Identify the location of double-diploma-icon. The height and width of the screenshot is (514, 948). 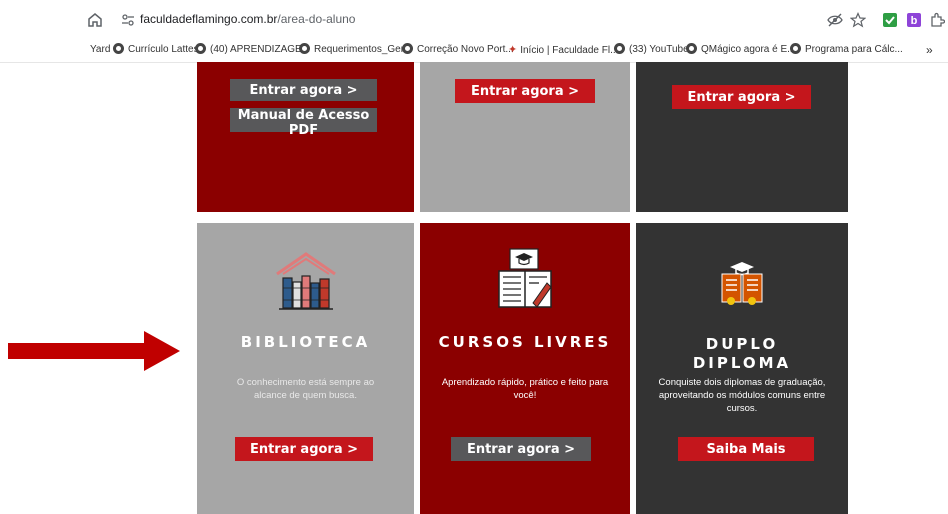
(742, 283).